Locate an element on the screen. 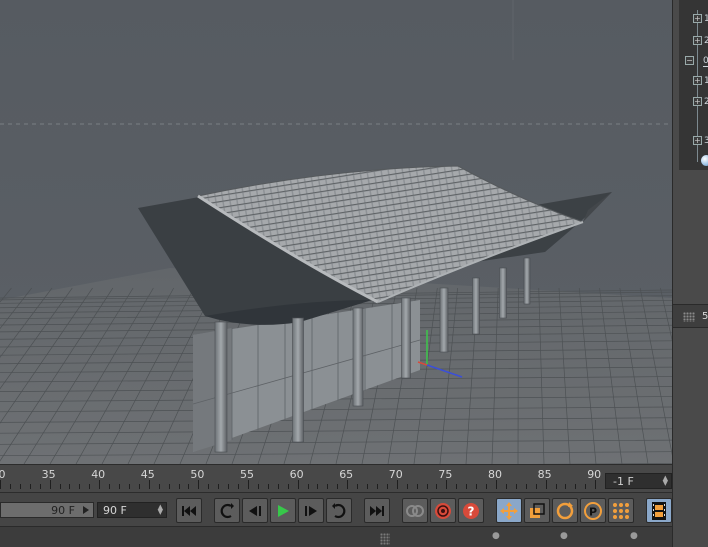  status-strip: ● ● ● is located at coordinates (336, 536).